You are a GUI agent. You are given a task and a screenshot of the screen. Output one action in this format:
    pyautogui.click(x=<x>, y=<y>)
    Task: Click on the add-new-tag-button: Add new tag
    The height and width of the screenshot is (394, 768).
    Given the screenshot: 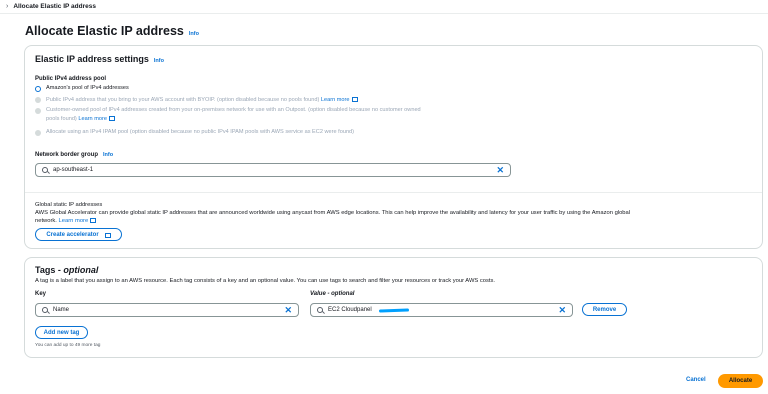 What is the action you would take?
    pyautogui.click(x=61, y=332)
    